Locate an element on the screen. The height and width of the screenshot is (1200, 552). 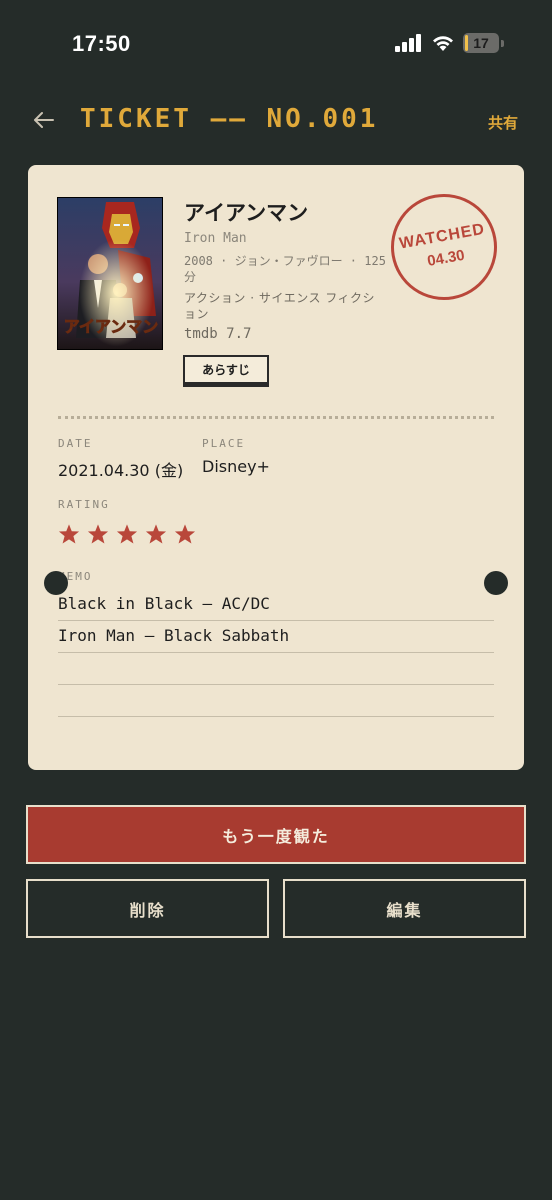
memo-line: Iron Man – Black Sabbath is located at coordinates (276, 637).